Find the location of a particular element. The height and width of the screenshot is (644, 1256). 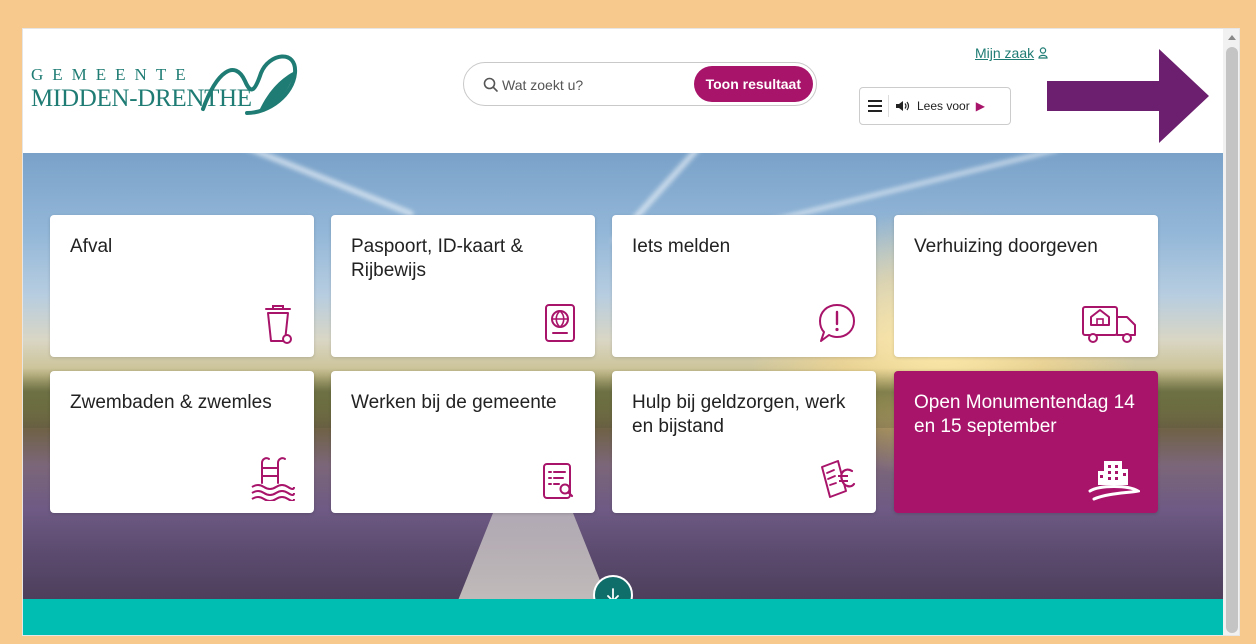

tile-iets-melden: Iets melden is located at coordinates (744, 286).